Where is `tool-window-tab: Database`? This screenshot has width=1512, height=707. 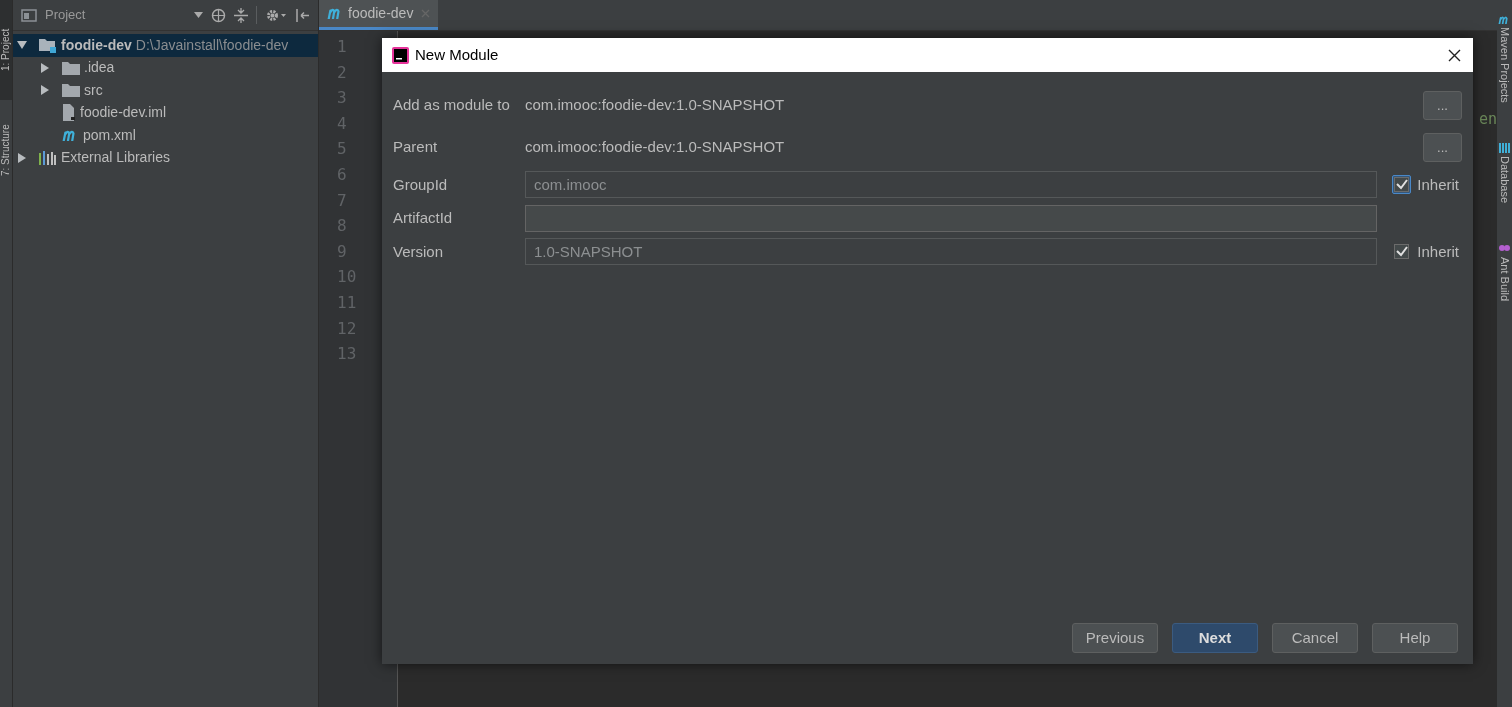
tool-window-tab: Database is located at coordinates (1504, 173).